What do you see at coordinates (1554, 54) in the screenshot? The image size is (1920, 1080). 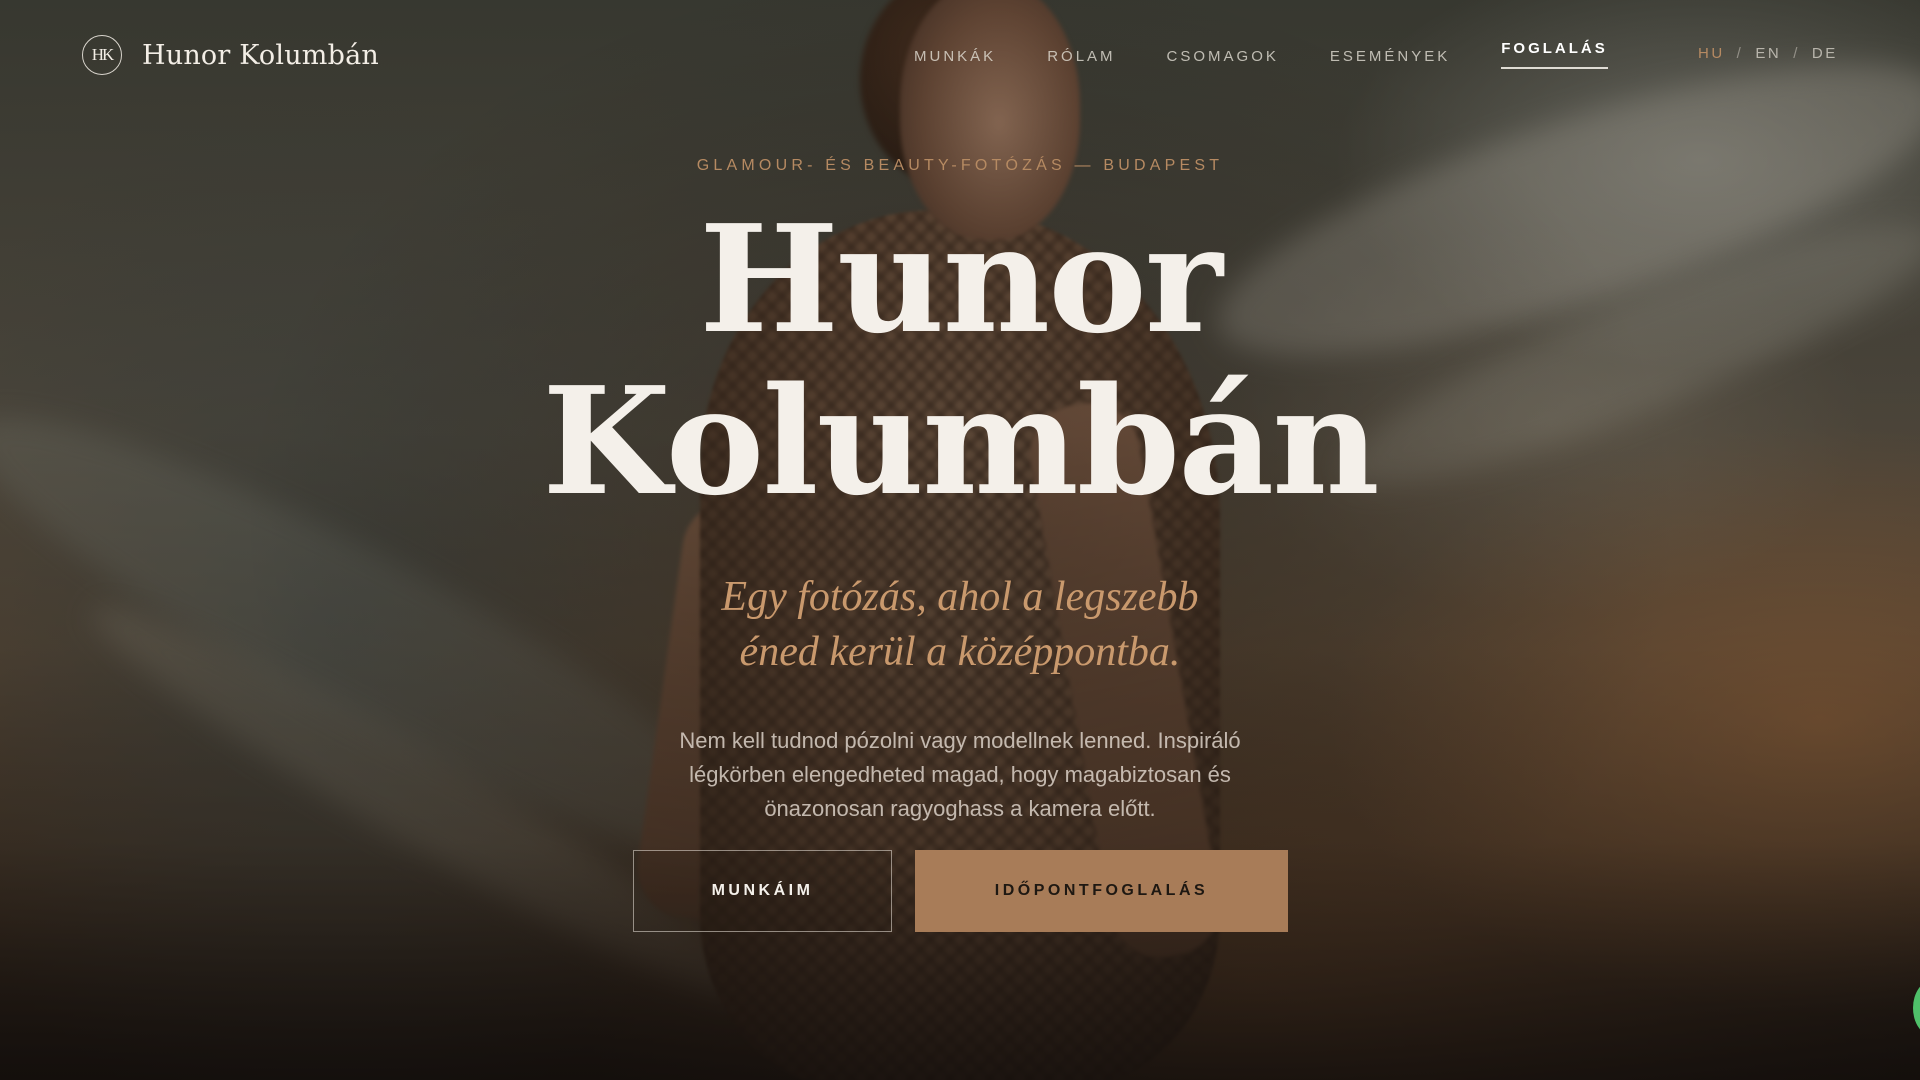 I see `nav-item-foglalas: FOGLALÁS` at bounding box center [1554, 54].